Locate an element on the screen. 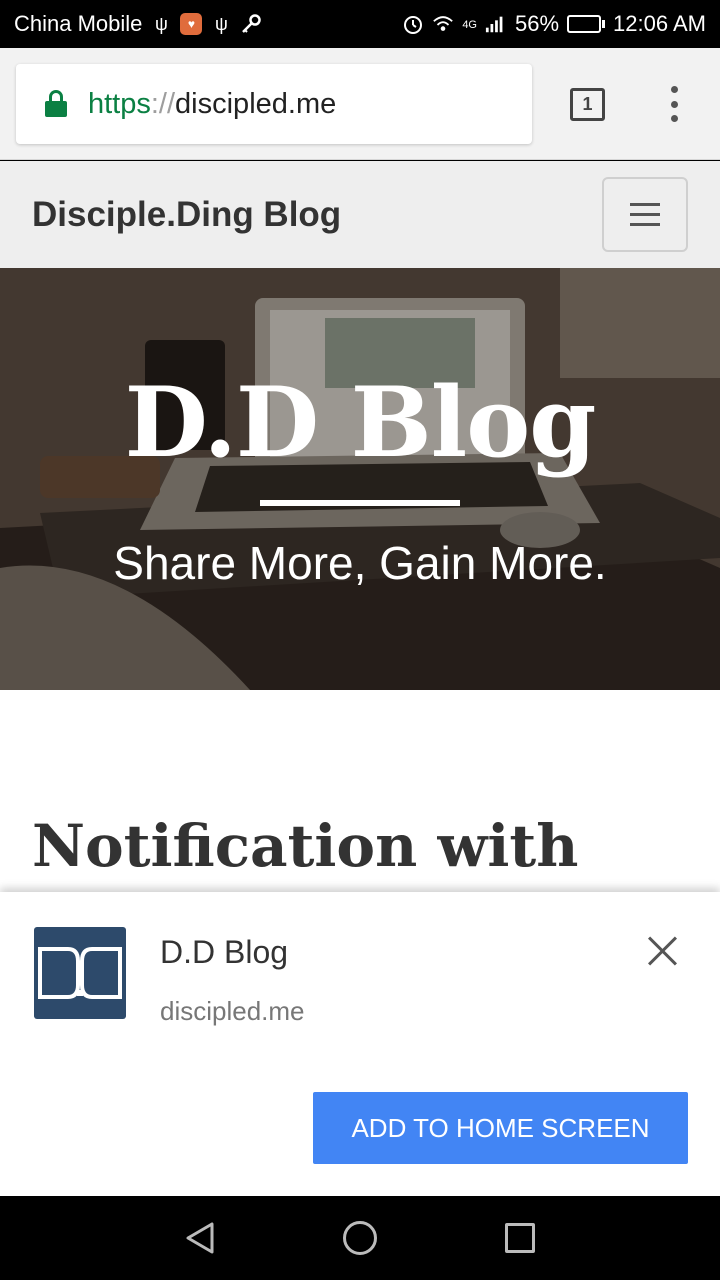  hero-divider is located at coordinates (360, 503).